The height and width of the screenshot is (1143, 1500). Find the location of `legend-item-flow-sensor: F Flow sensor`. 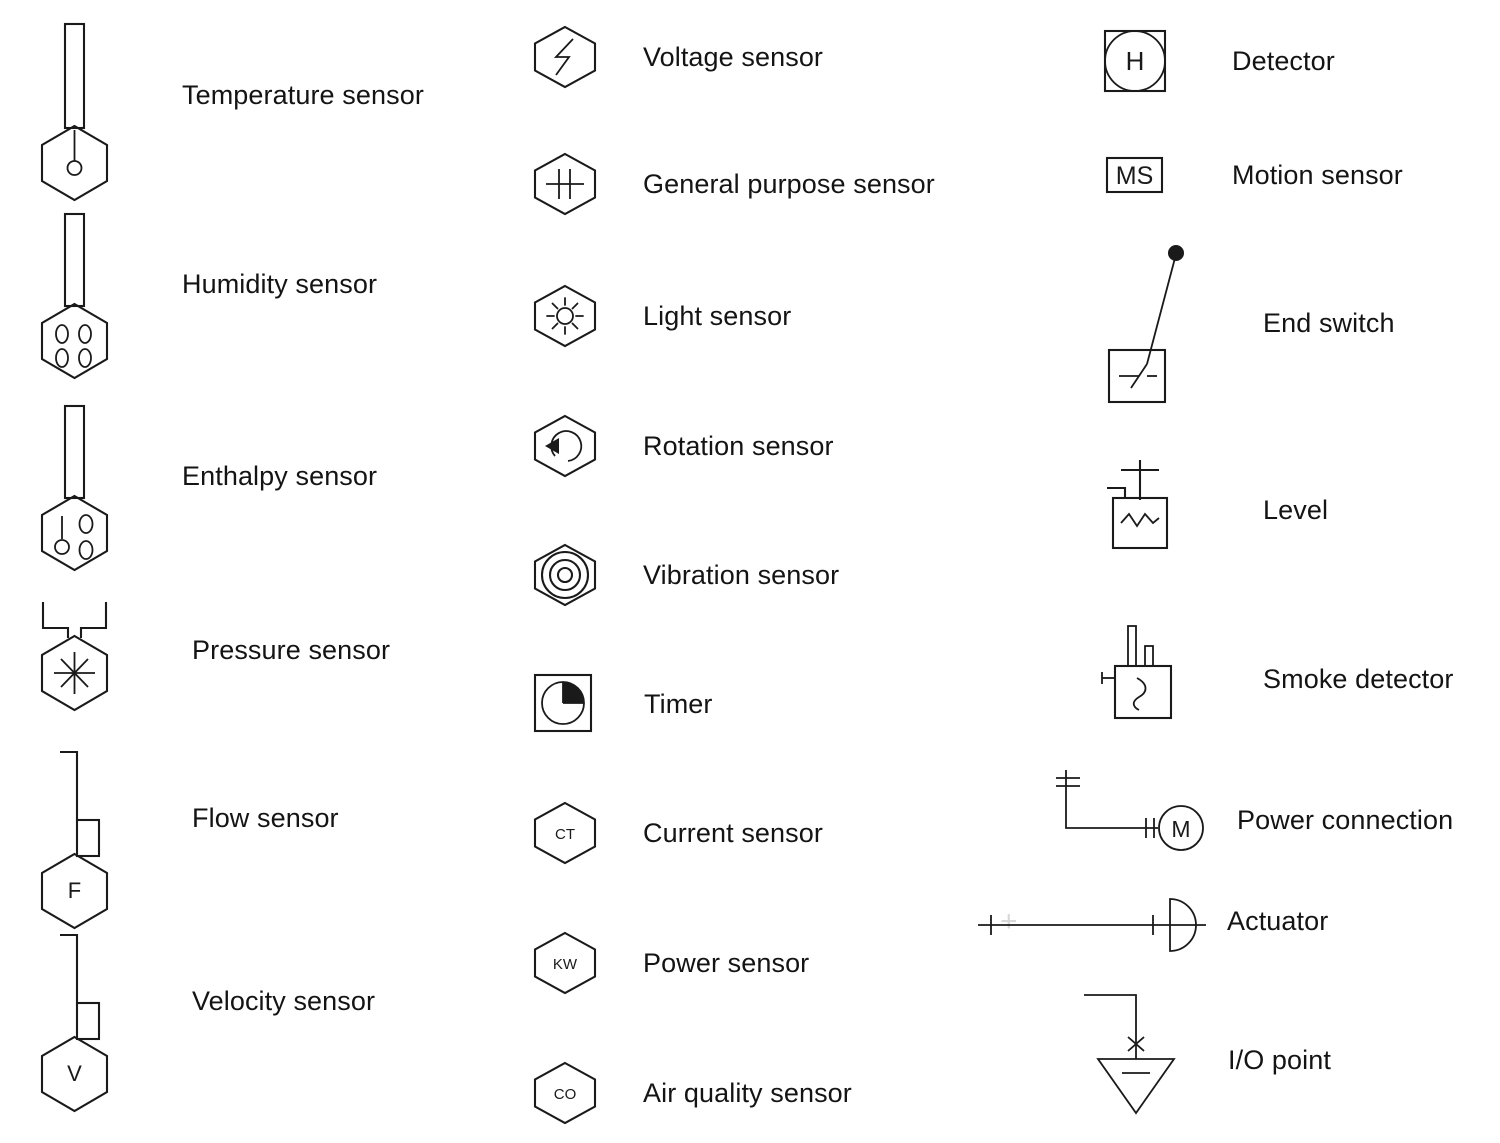

legend-item-flow-sensor: F Flow sensor is located at coordinates (184, 836).